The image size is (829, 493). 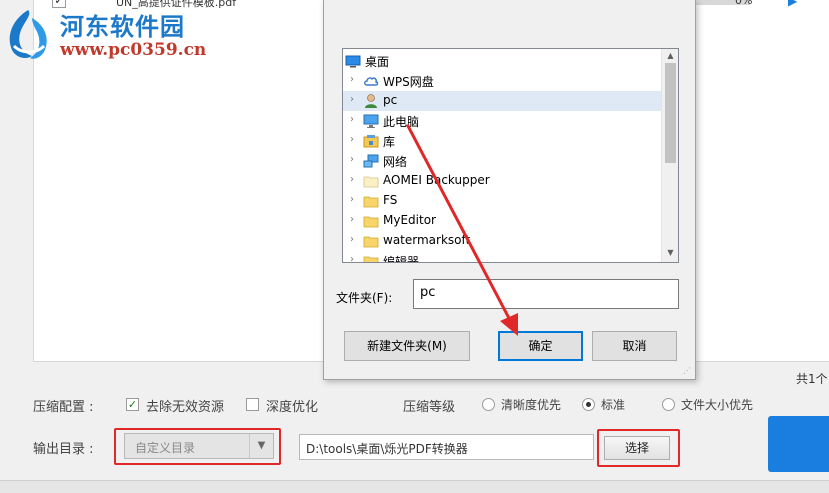 What do you see at coordinates (371, 81) in the screenshot?
I see `cloud-icon` at bounding box center [371, 81].